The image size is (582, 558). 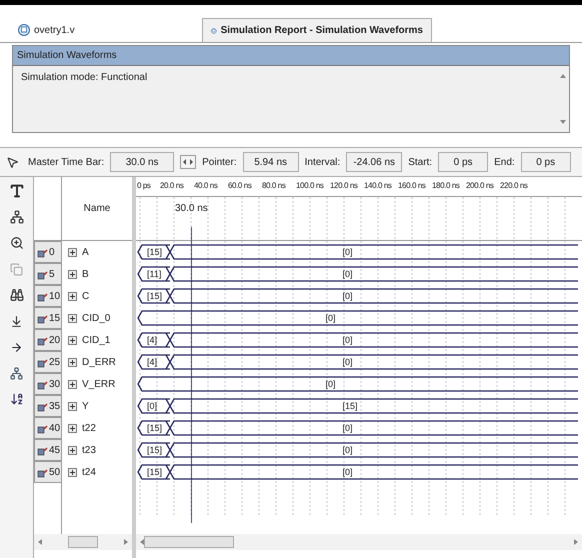 What do you see at coordinates (322, 163) in the screenshot?
I see `field-label: Interval:` at bounding box center [322, 163].